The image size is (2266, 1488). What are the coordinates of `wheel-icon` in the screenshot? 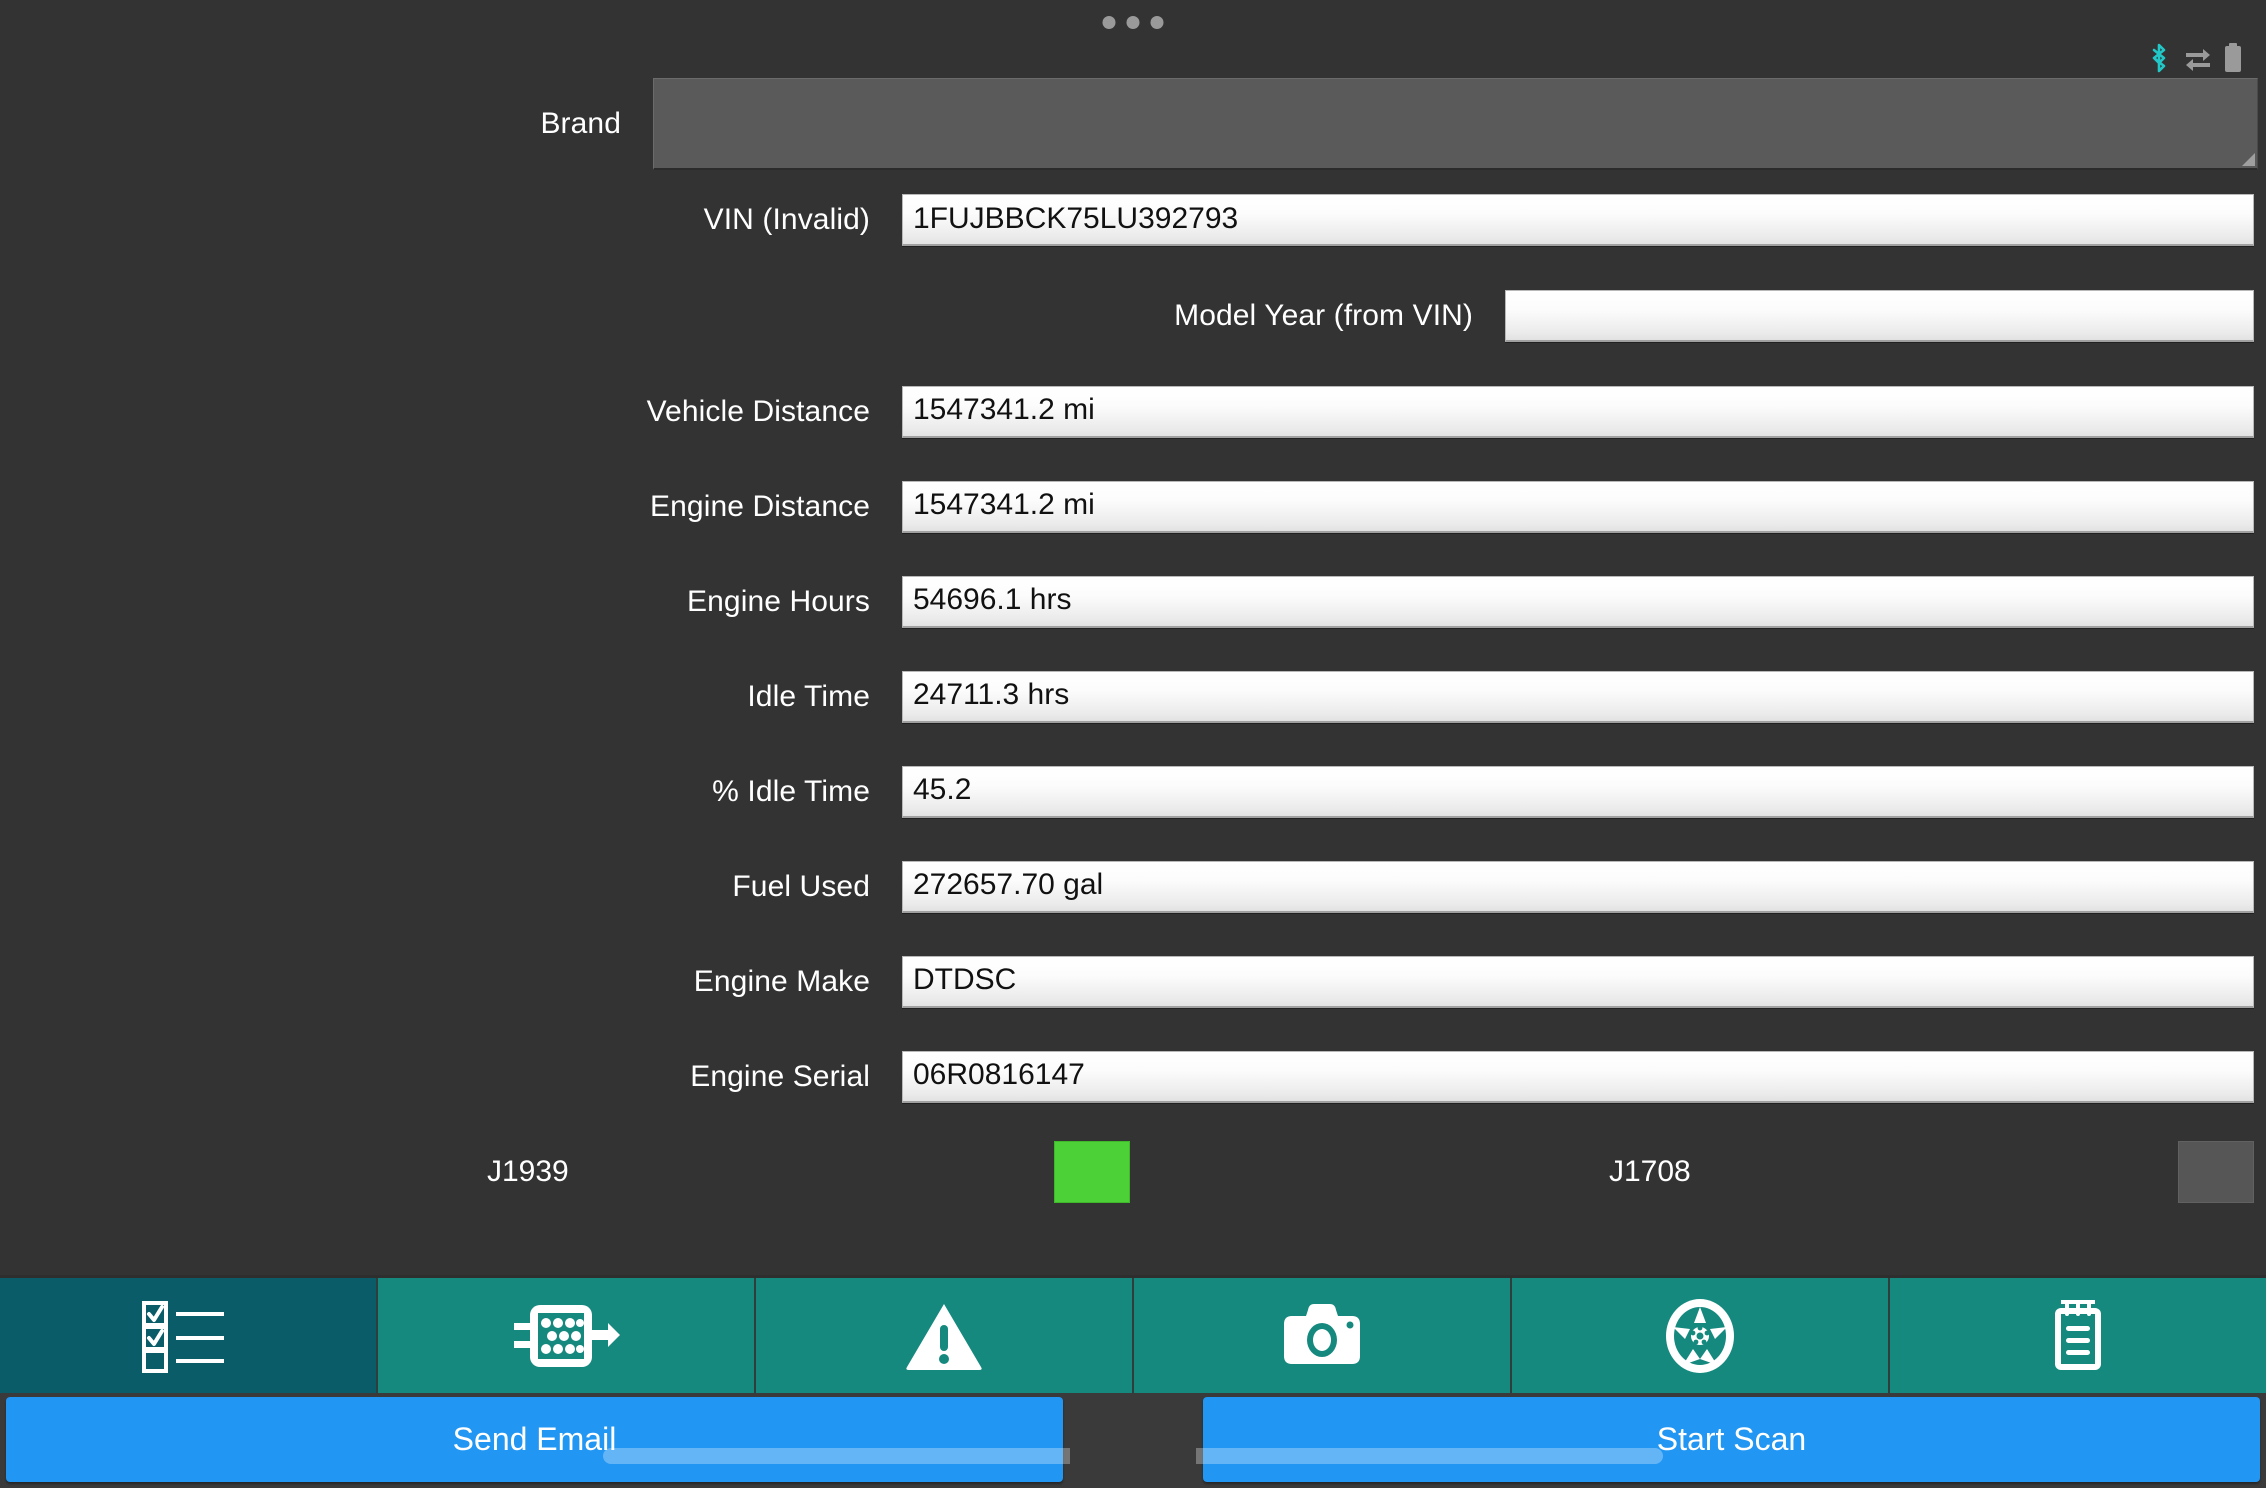 It's located at (1700, 1336).